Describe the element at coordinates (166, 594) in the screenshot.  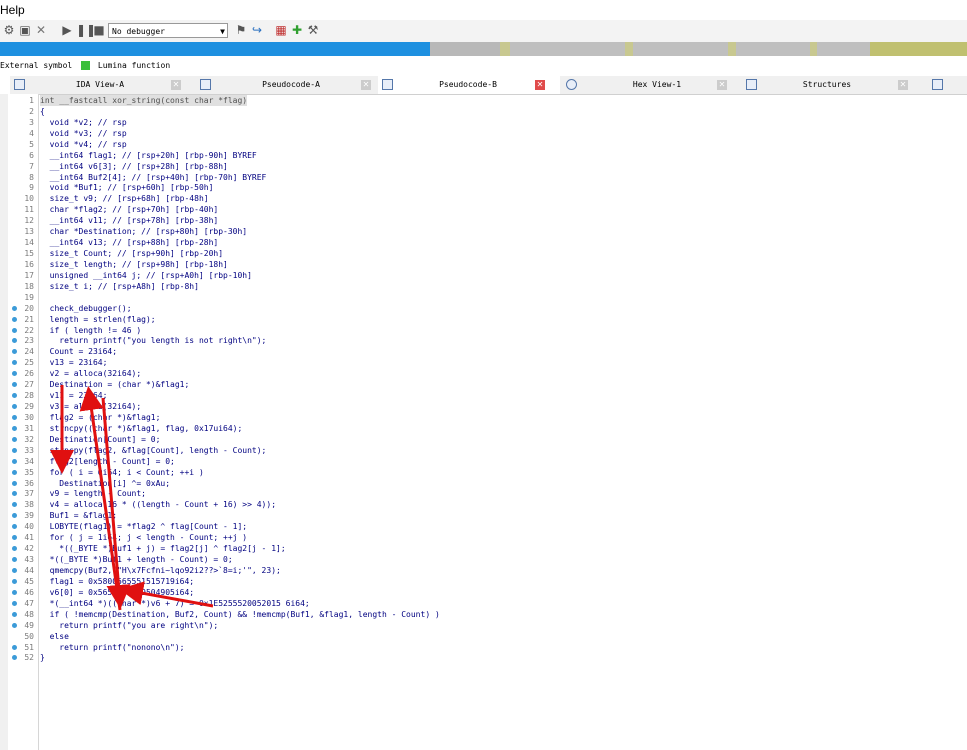
I see `arrow-v6-to-flag1` at that location.